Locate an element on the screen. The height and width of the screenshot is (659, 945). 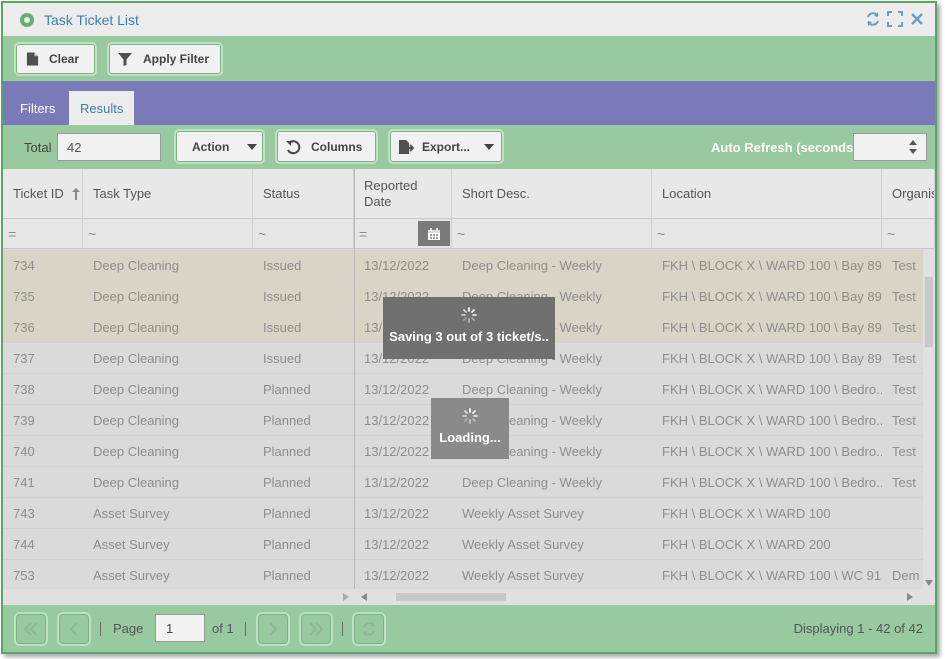
double-chevron-left-icon is located at coordinates (30, 629).